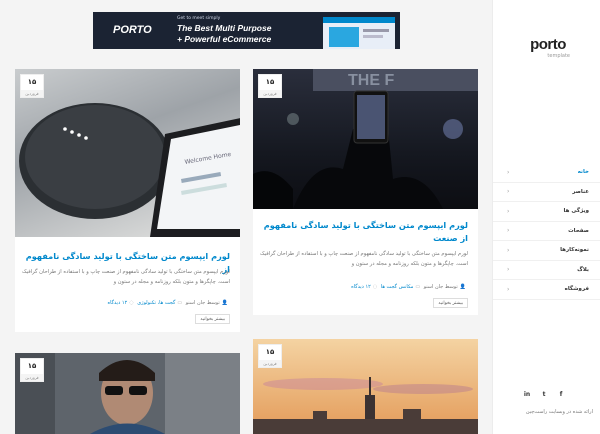 The width and height of the screenshot is (600, 434). I want to click on copyright-text: ارائه شده در وبسایت راست‌چین, so click(559, 412).